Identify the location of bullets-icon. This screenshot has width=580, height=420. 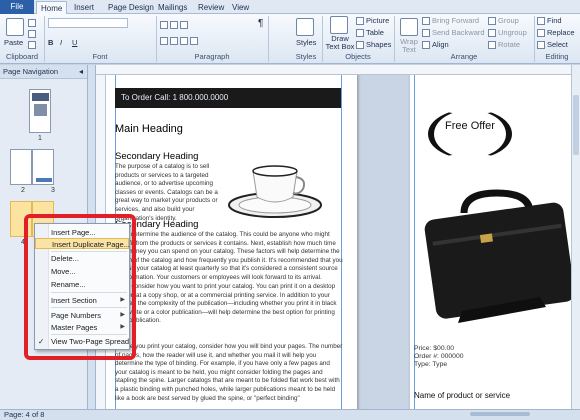
(175, 25).